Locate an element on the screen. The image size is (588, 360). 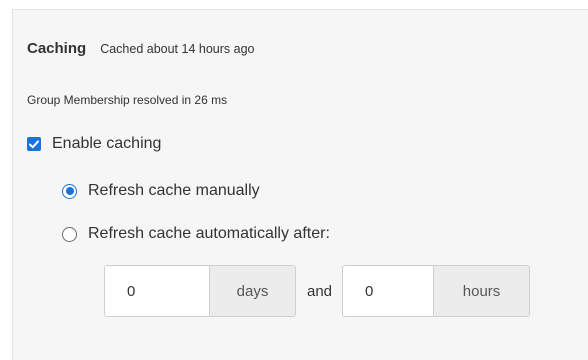
refresh-automatic-label: Refresh cache automatically after: is located at coordinates (209, 234).